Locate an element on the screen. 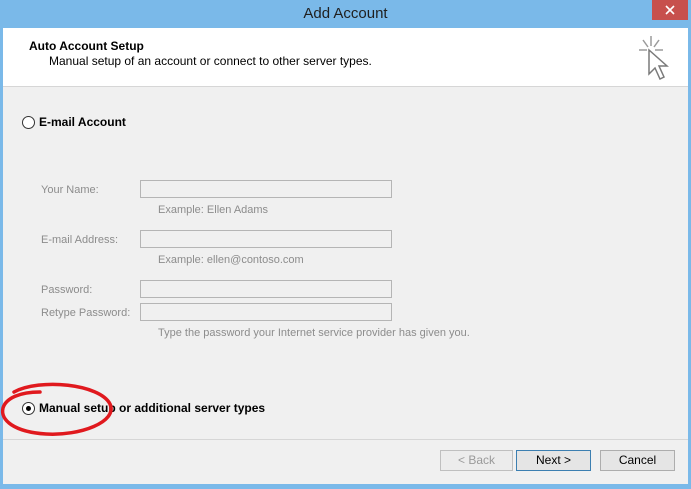 The height and width of the screenshot is (489, 691). email-account-label: E-mail Account is located at coordinates (82, 122).